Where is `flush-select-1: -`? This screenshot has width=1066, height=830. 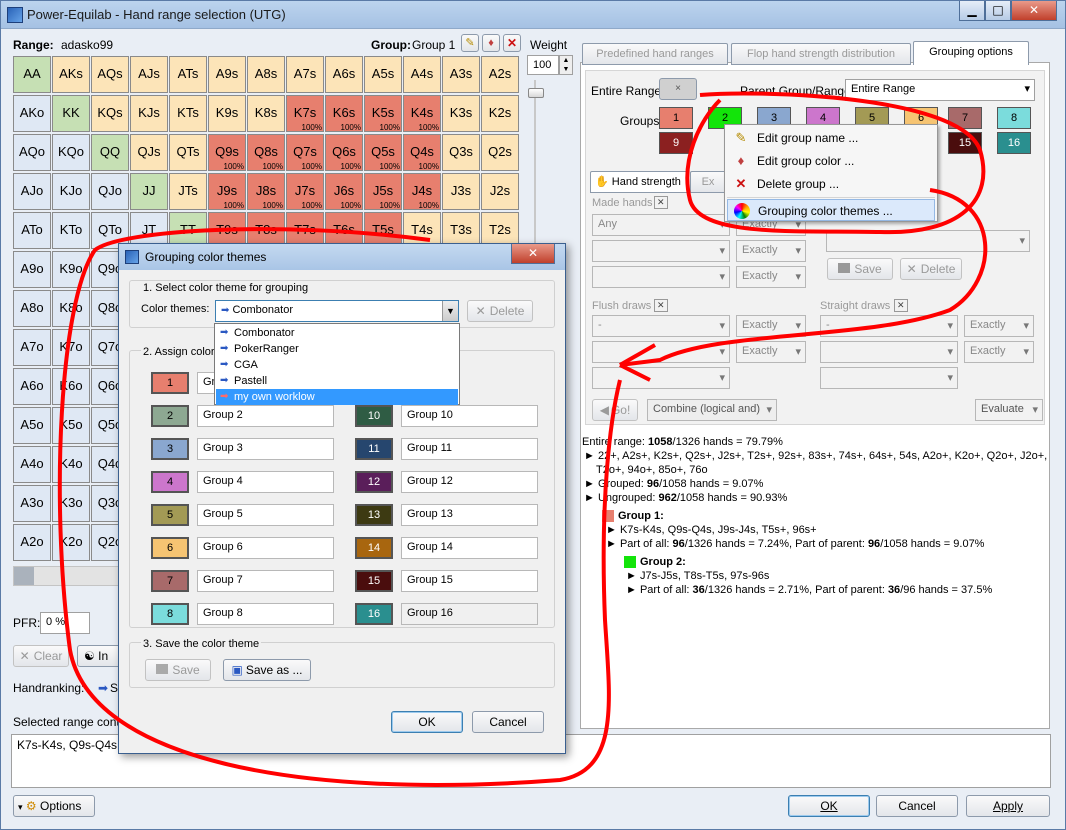
flush-select-1: - is located at coordinates (661, 326).